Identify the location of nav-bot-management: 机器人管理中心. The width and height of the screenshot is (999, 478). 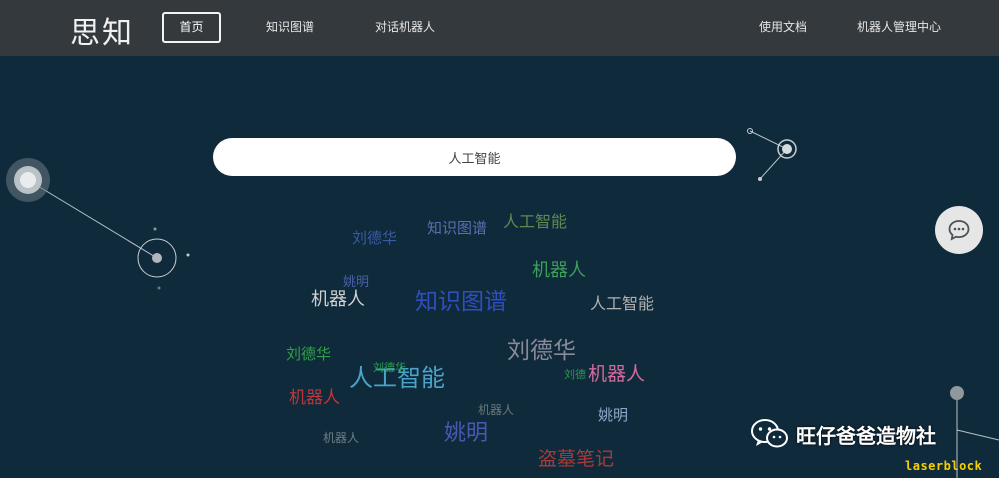
(899, 27).